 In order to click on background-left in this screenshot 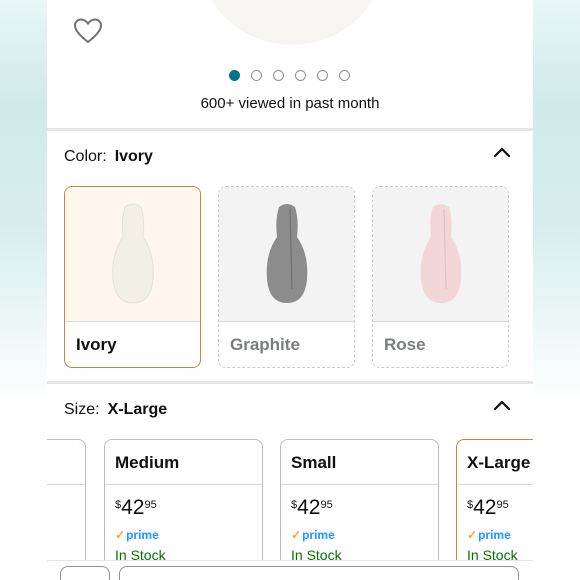, I will do `click(23, 290)`.